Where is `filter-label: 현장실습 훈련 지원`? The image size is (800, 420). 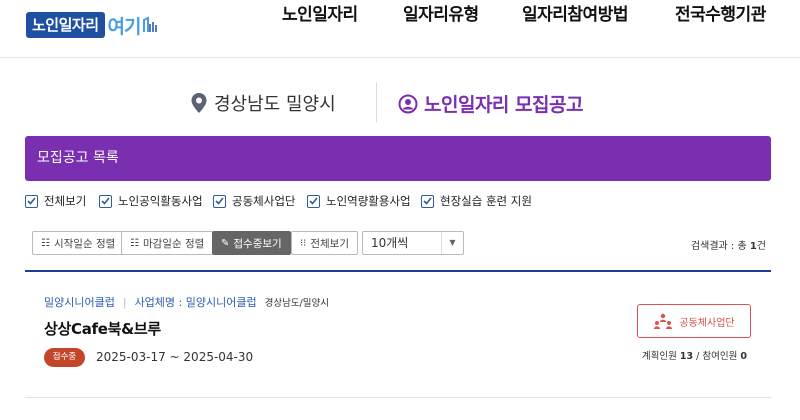
filter-label: 현장실습 훈련 지원 is located at coordinates (486, 201).